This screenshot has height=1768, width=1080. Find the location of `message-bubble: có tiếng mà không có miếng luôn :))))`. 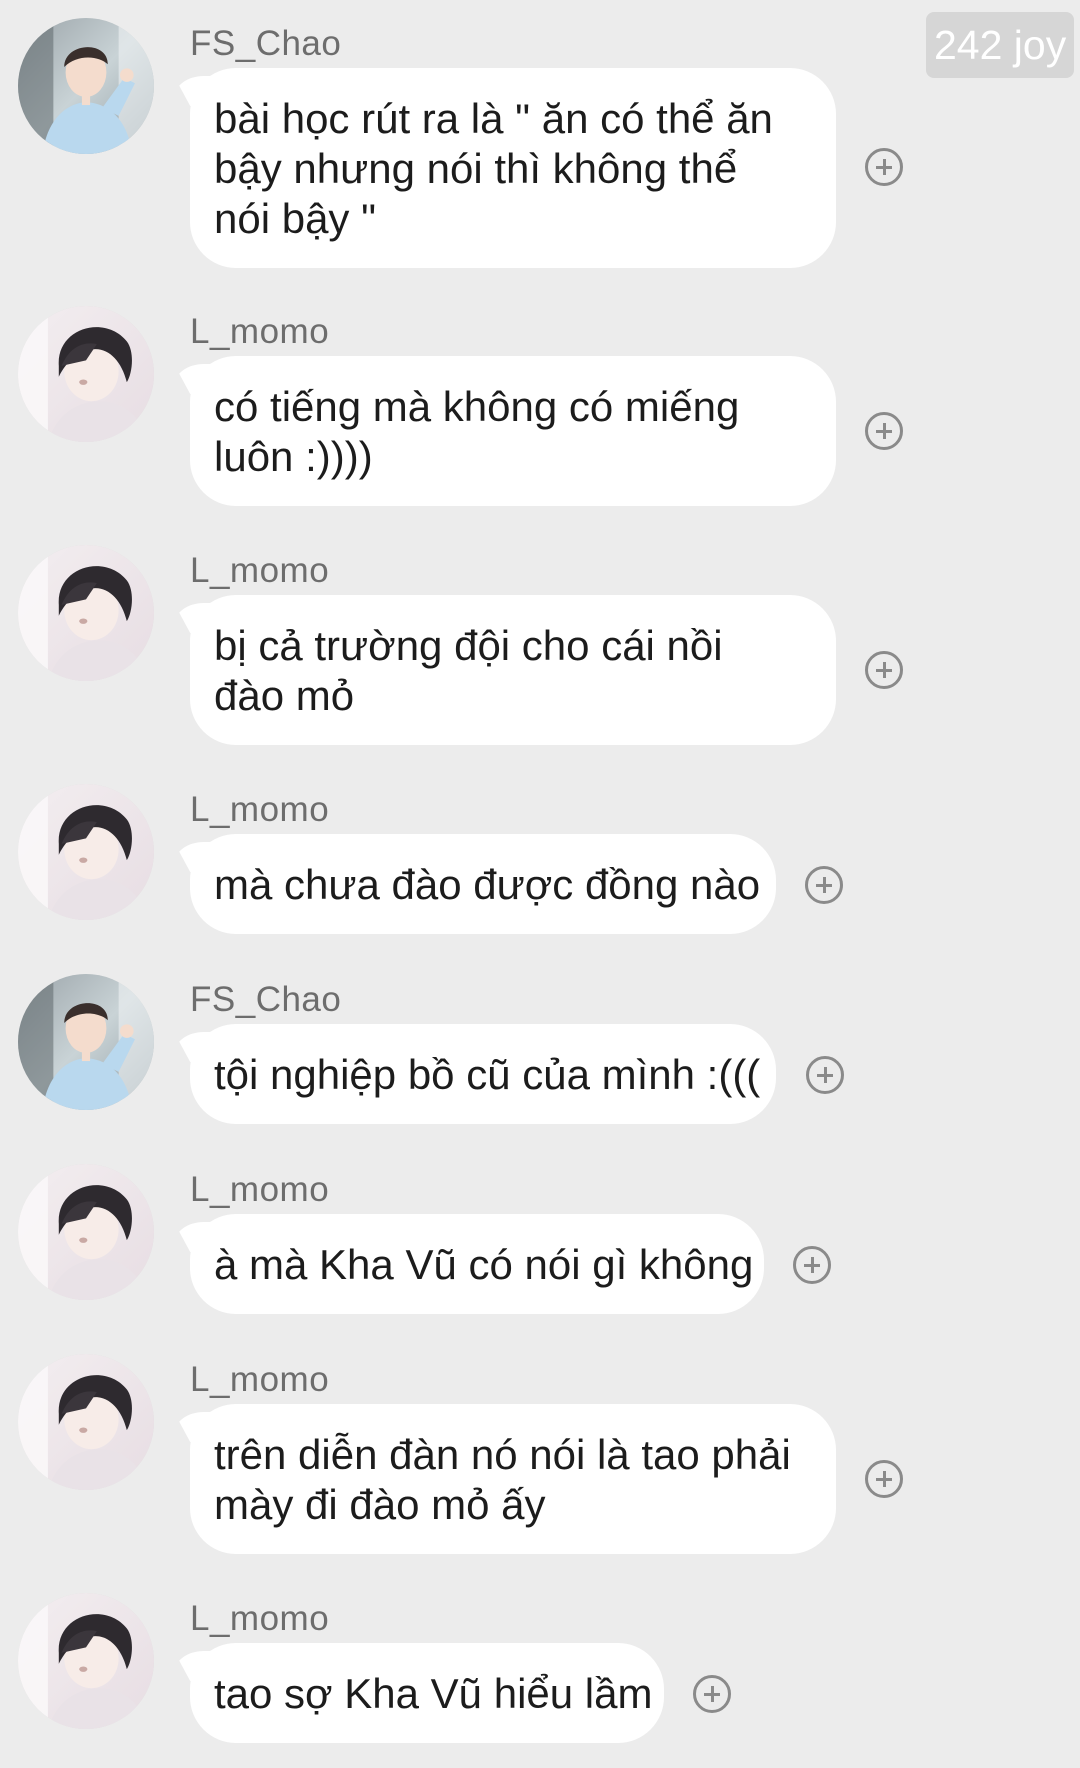

message-bubble: có tiếng mà không có miếng luôn :)))) is located at coordinates (513, 431).